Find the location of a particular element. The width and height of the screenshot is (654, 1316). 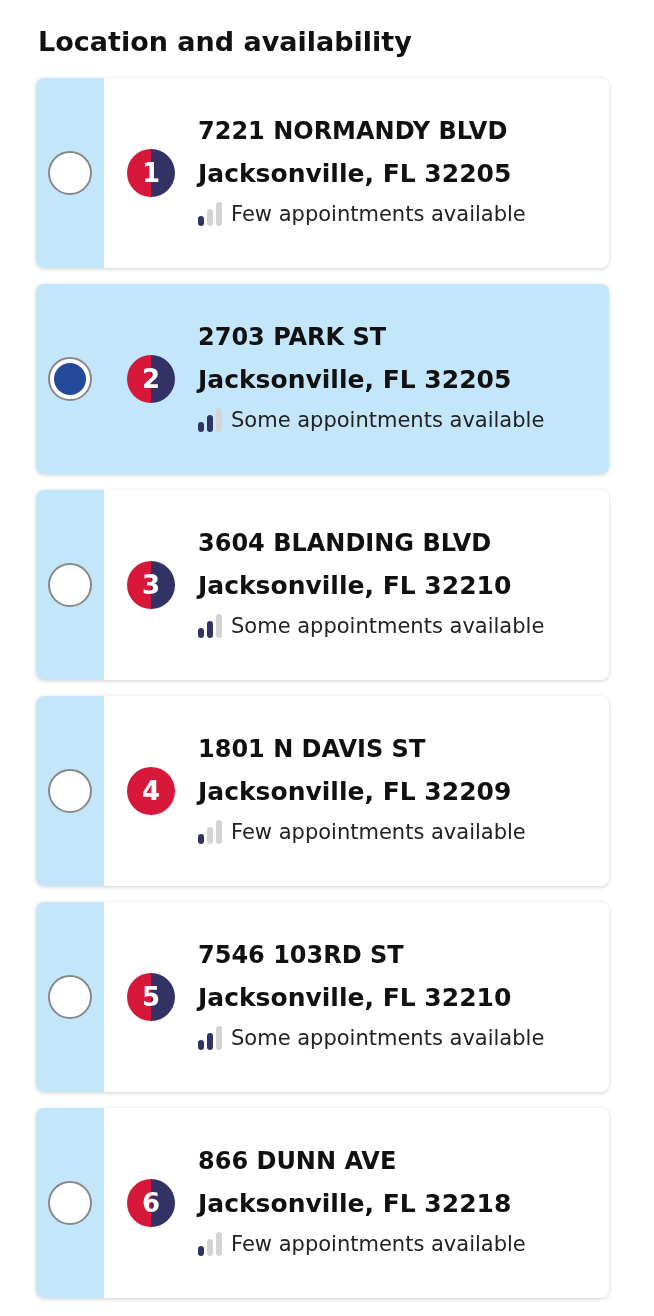

number-marker: 2 is located at coordinates (151, 379).